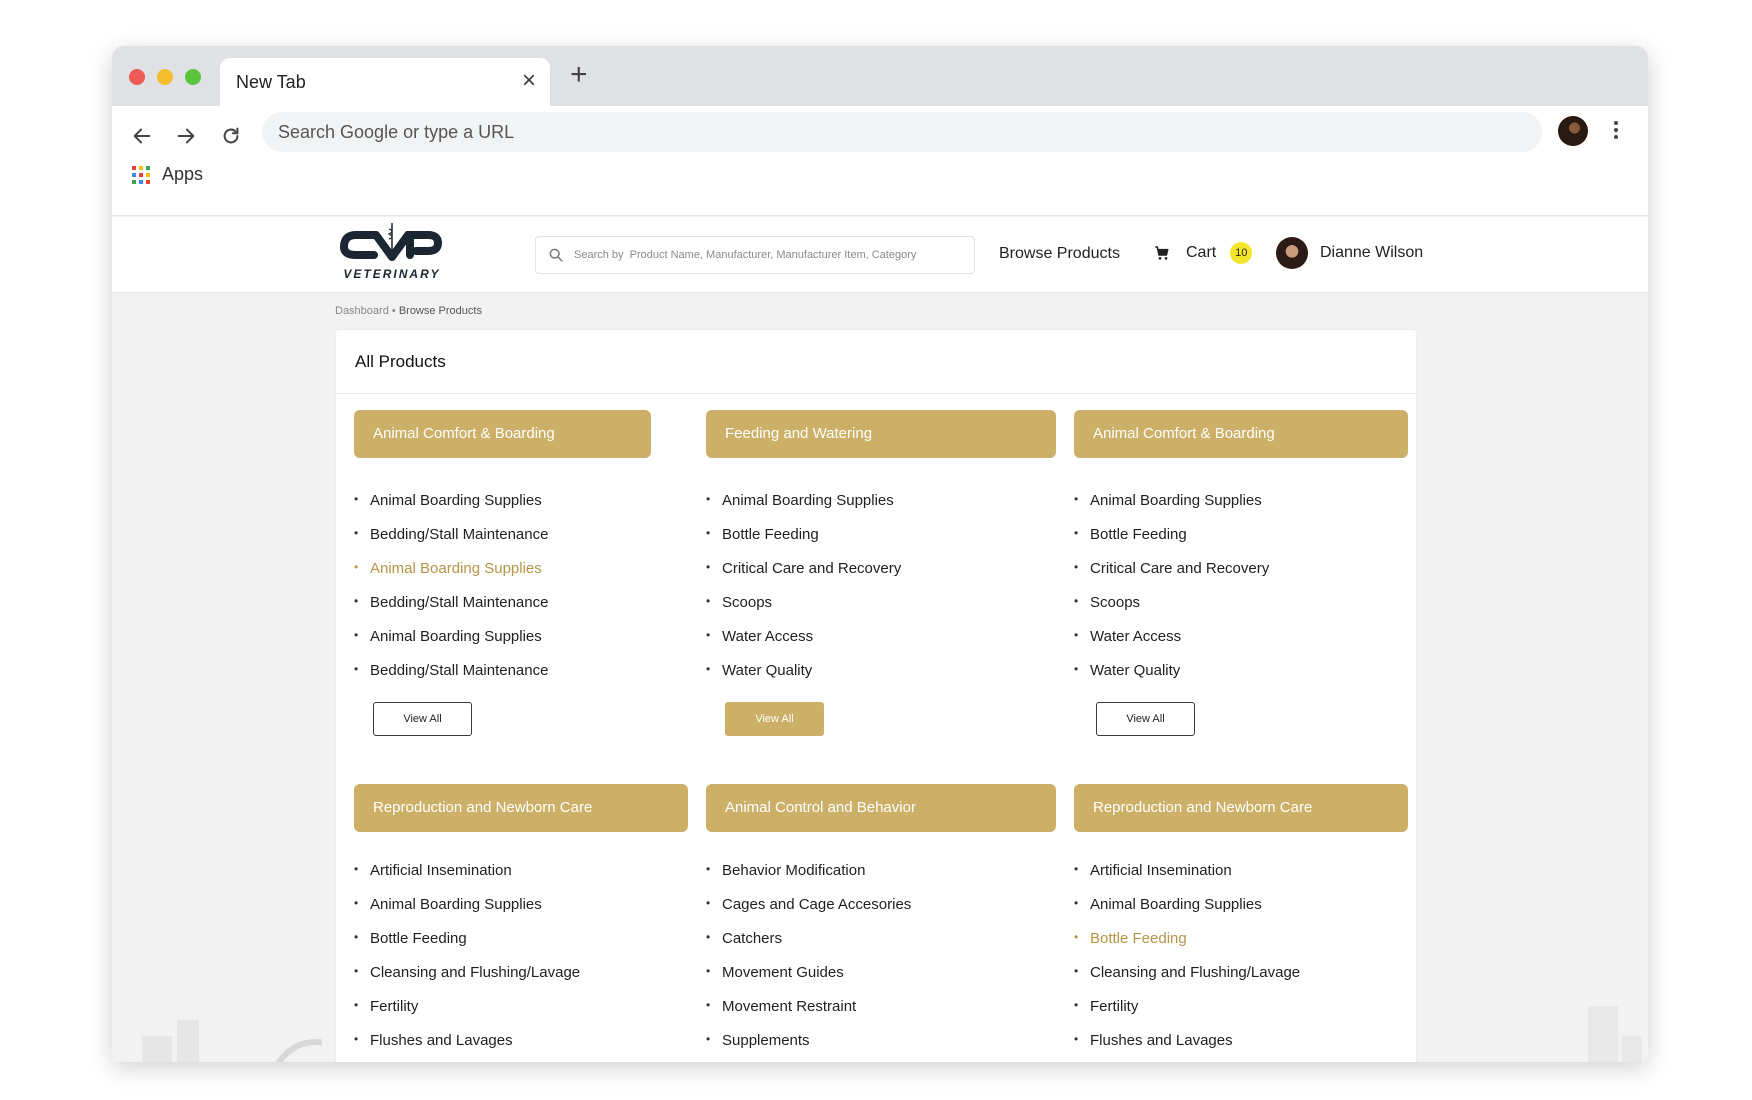 The width and height of the screenshot is (1752, 1100). I want to click on category-item: Cages and Cage Accesories, so click(808, 904).